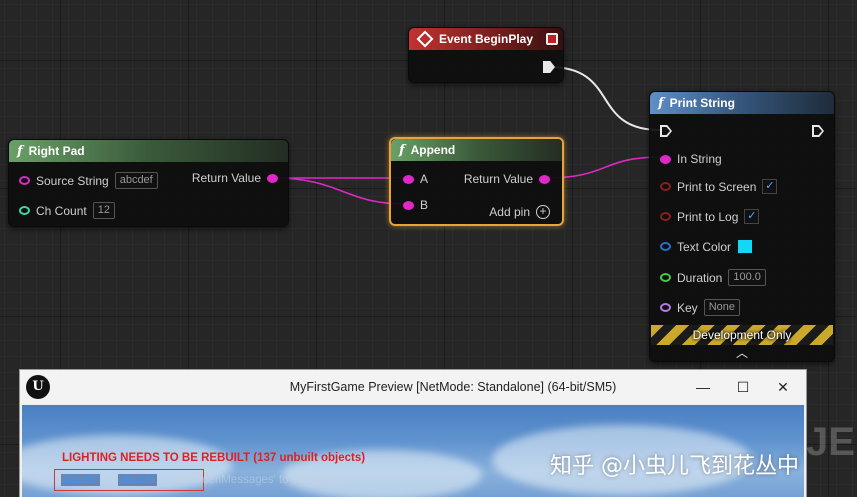 Image resolution: width=857 pixels, height=497 pixels. Describe the element at coordinates (742, 353) in the screenshot. I see `collapse-arrow-icon: ︿` at that location.